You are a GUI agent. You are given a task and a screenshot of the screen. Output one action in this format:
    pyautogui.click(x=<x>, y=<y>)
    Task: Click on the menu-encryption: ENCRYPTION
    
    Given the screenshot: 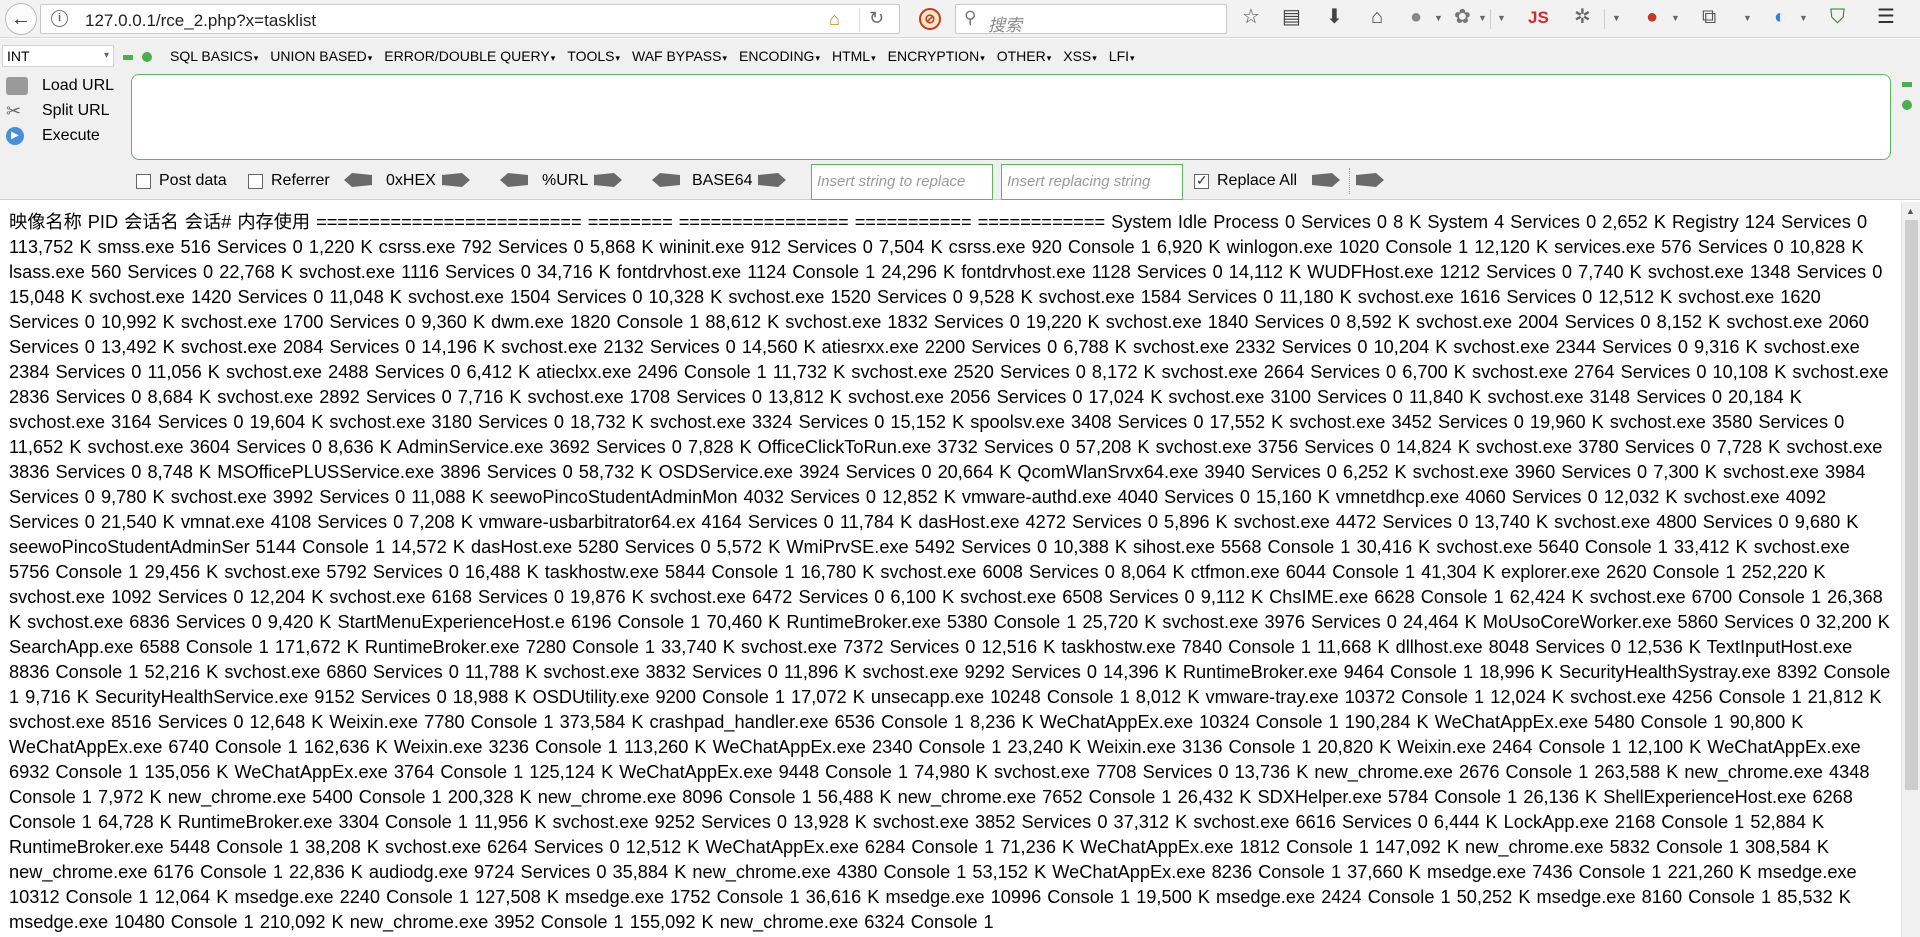 What is the action you would take?
    pyautogui.click(x=936, y=56)
    